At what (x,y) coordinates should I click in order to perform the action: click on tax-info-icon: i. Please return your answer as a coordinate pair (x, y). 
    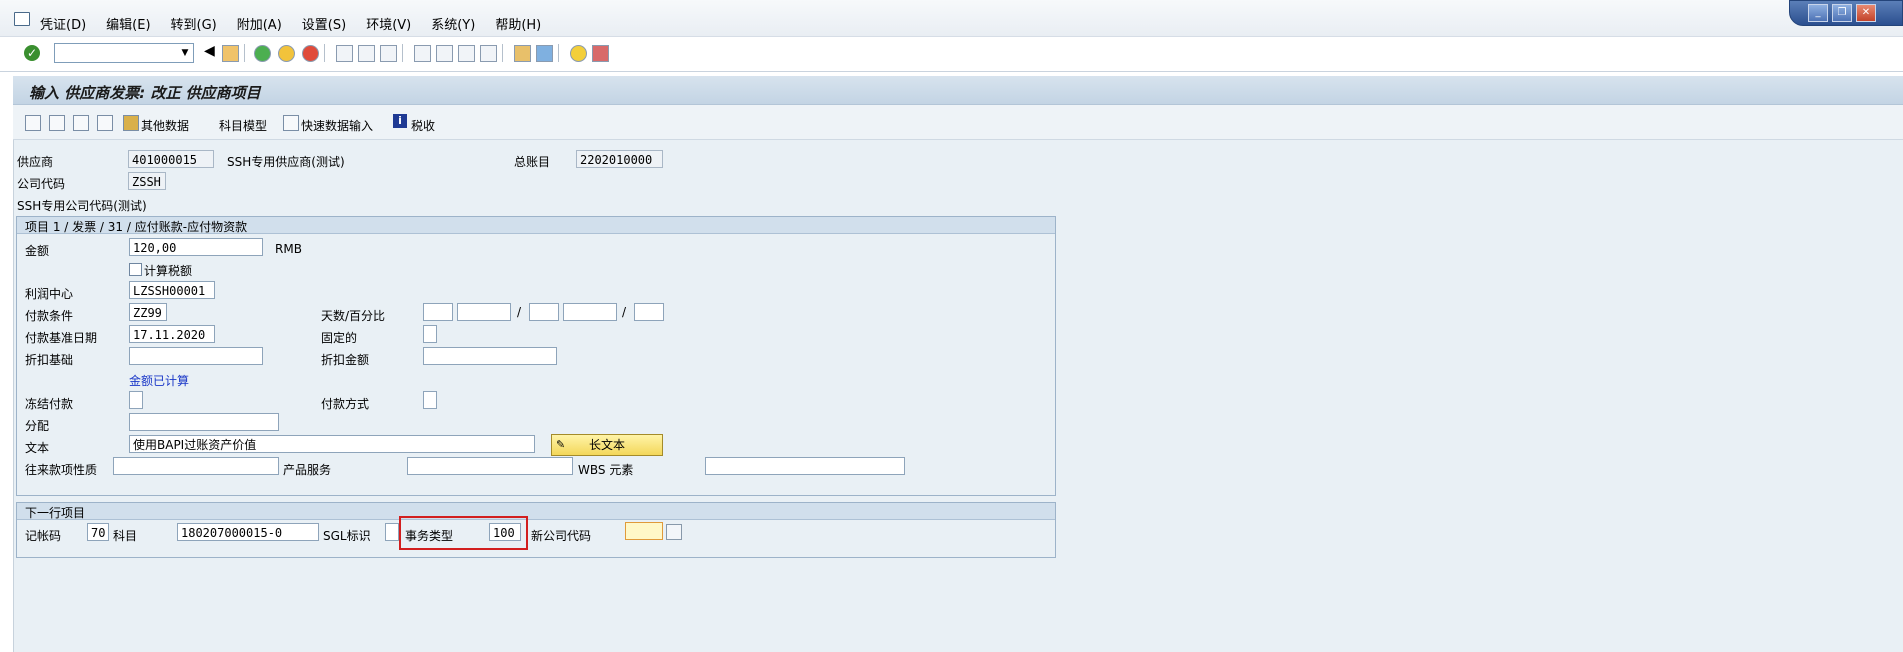
    Looking at the image, I should click on (400, 121).